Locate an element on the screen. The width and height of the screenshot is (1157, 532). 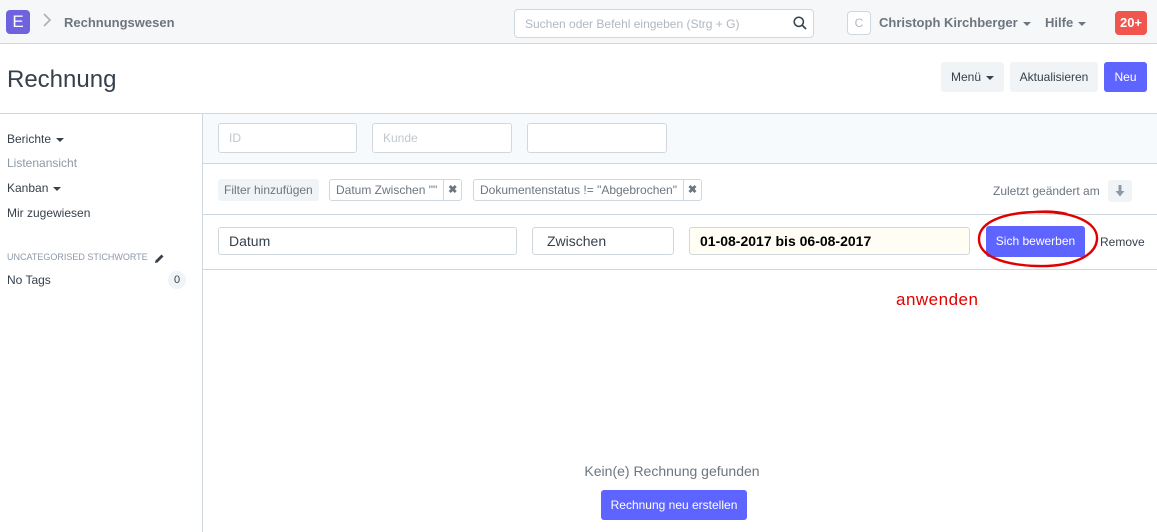
filter-chip-label: Datum Zwischen "" is located at coordinates (387, 190).